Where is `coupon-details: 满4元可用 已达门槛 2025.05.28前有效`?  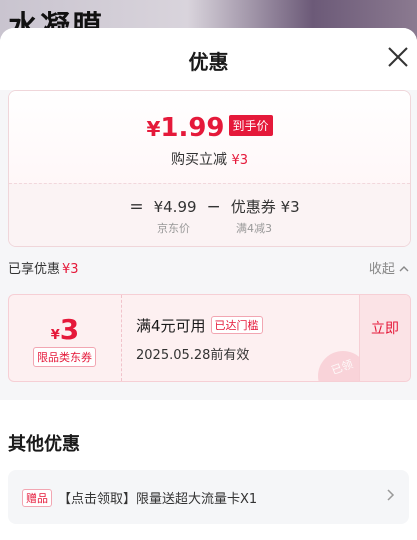
coupon-details: 满4元可用 已达门槛 2025.05.28前有效 is located at coordinates (199, 339).